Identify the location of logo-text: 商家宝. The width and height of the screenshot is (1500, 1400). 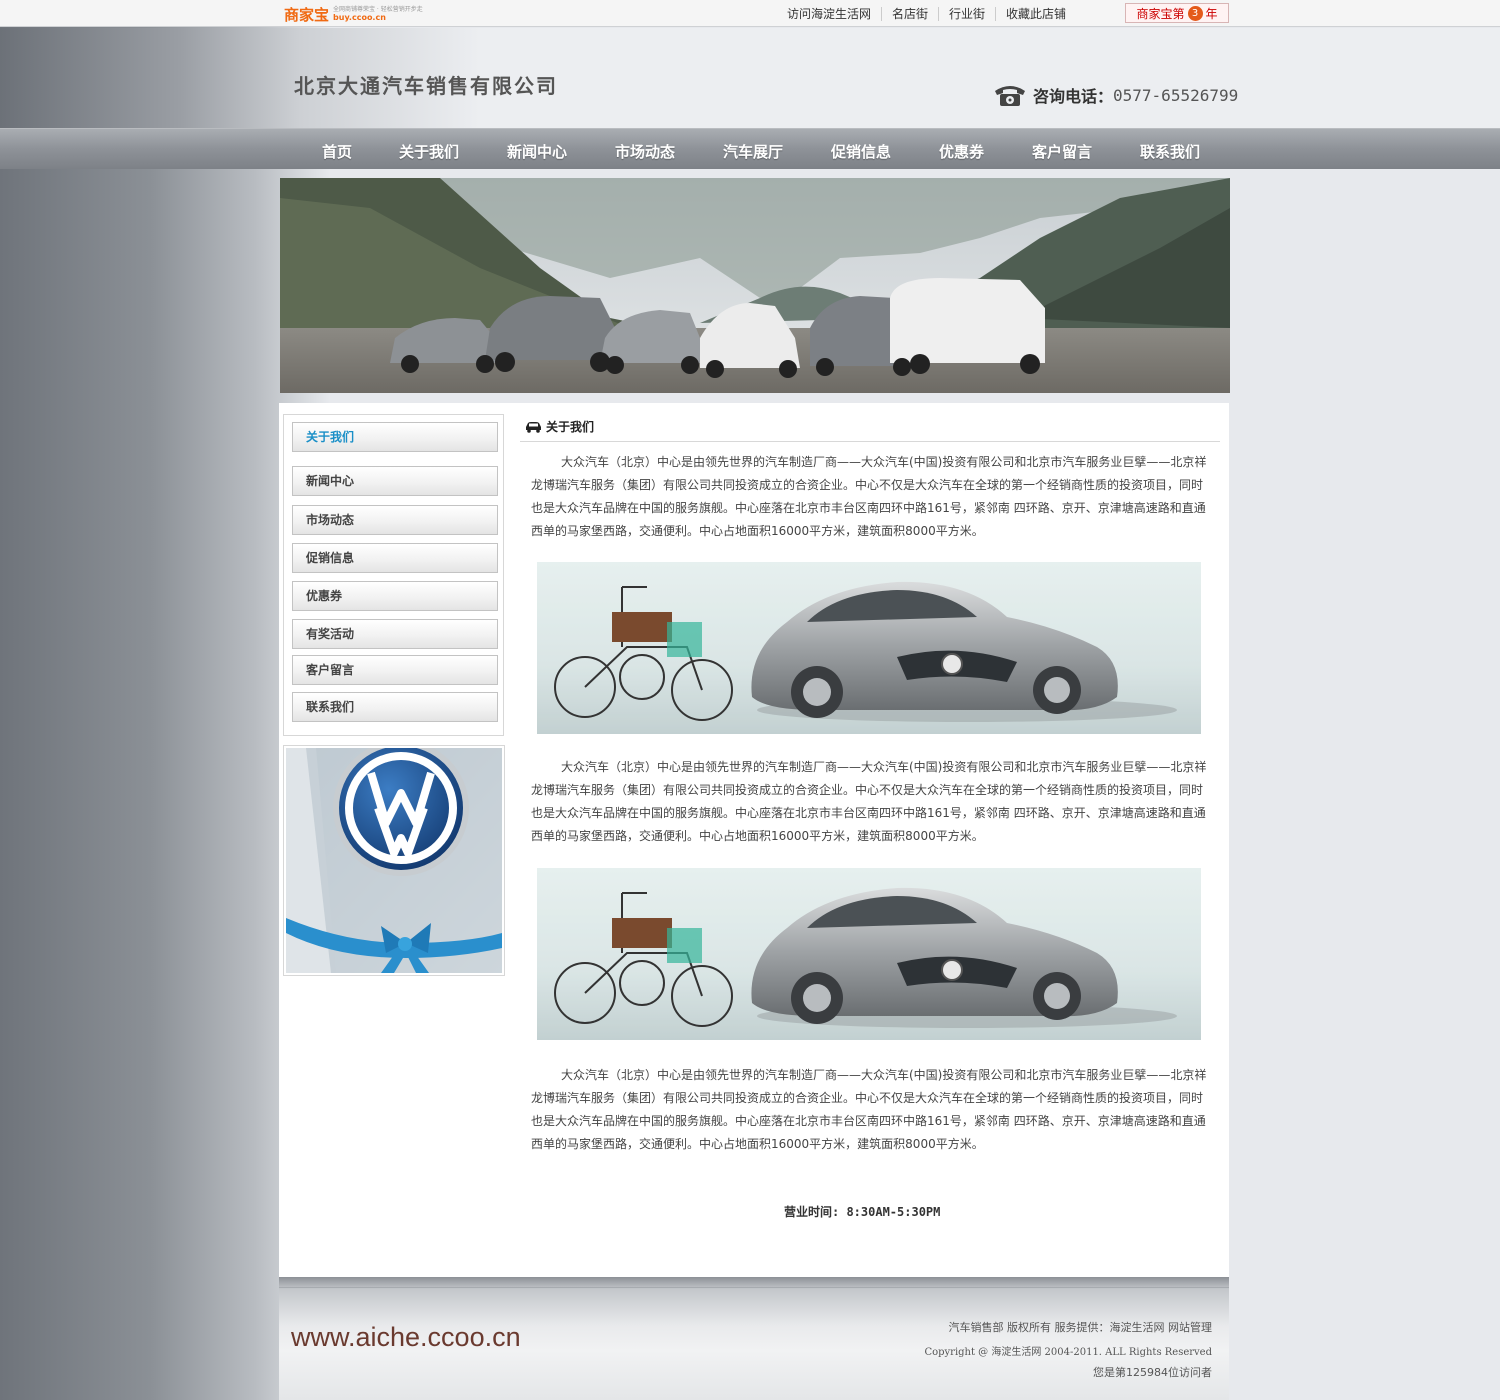
(307, 14).